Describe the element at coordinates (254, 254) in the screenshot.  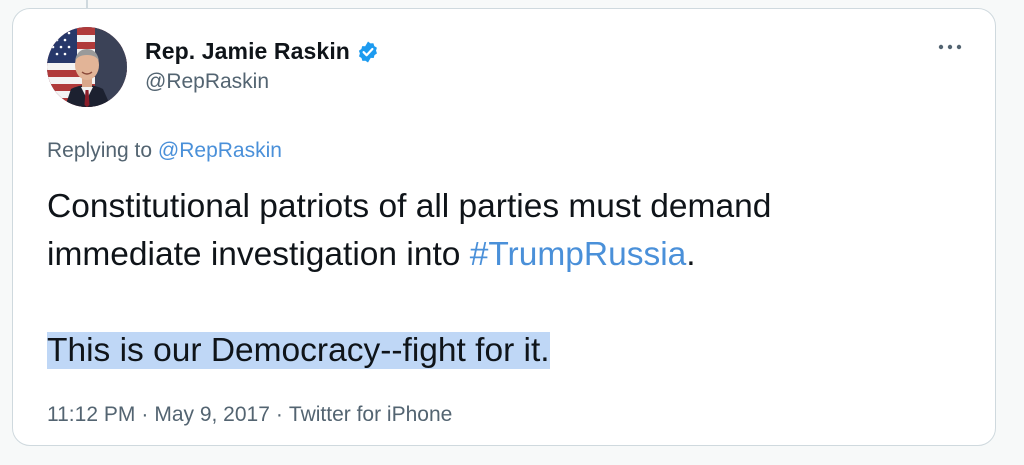
I see `tweet-text-line-2-prefix: immediate investigation into` at that location.